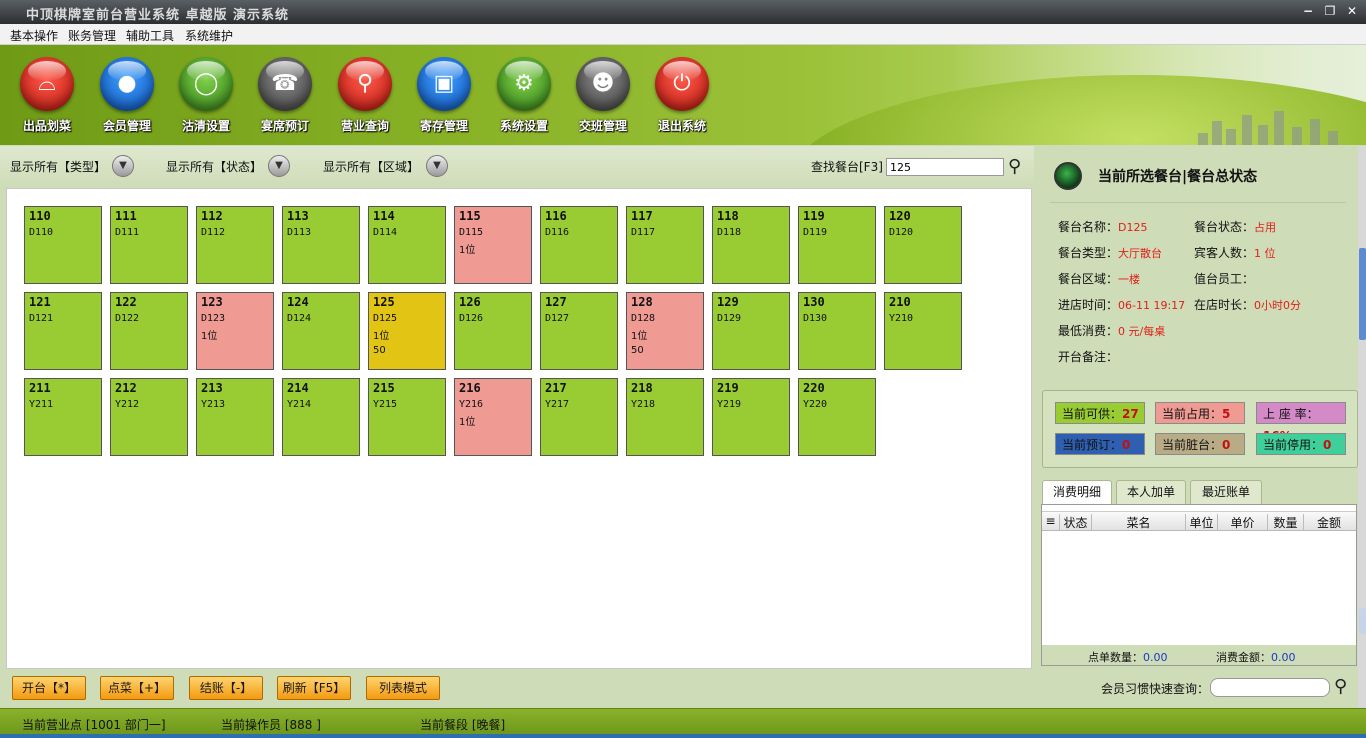 This screenshot has width=1366, height=738. Describe the element at coordinates (556, 302) in the screenshot. I see `table-number: 127` at that location.